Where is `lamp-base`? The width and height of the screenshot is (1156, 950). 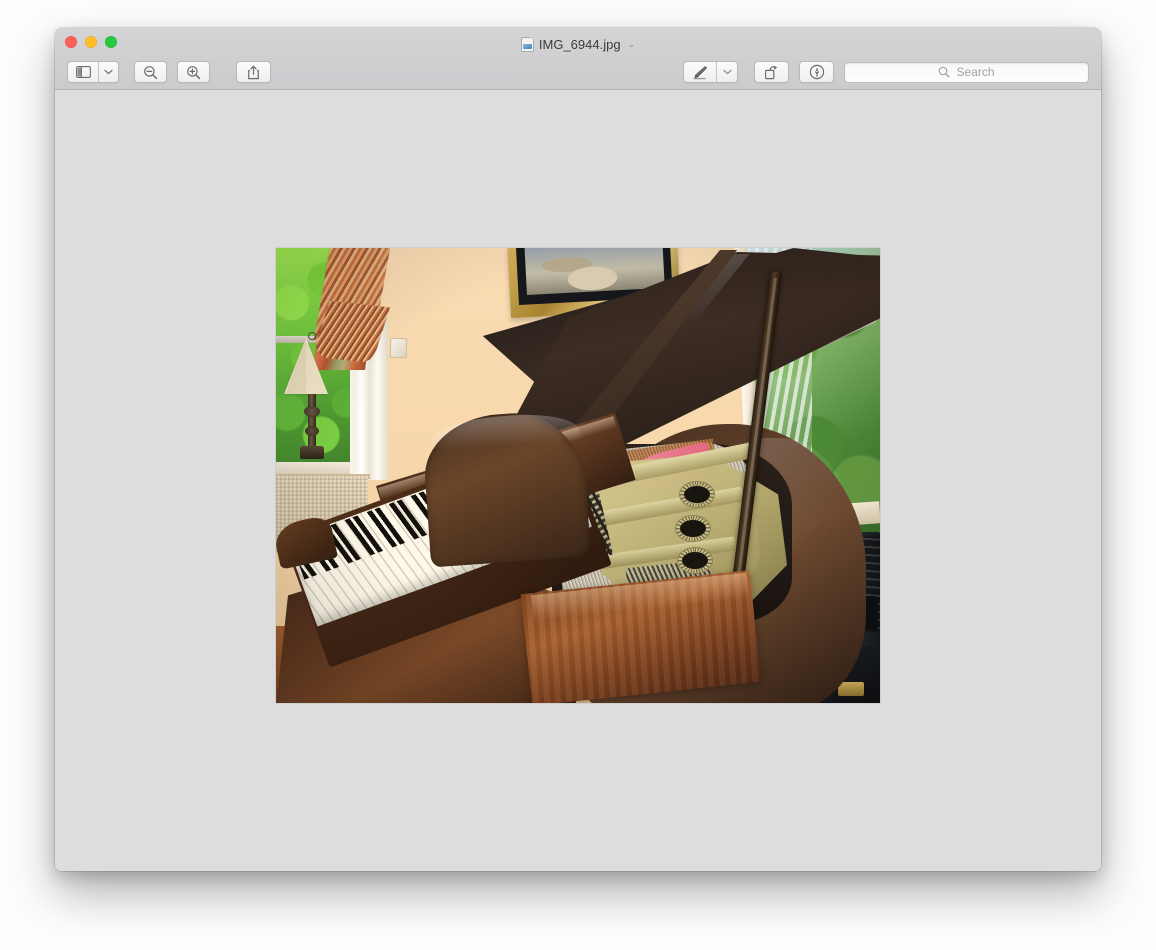 lamp-base is located at coordinates (312, 452).